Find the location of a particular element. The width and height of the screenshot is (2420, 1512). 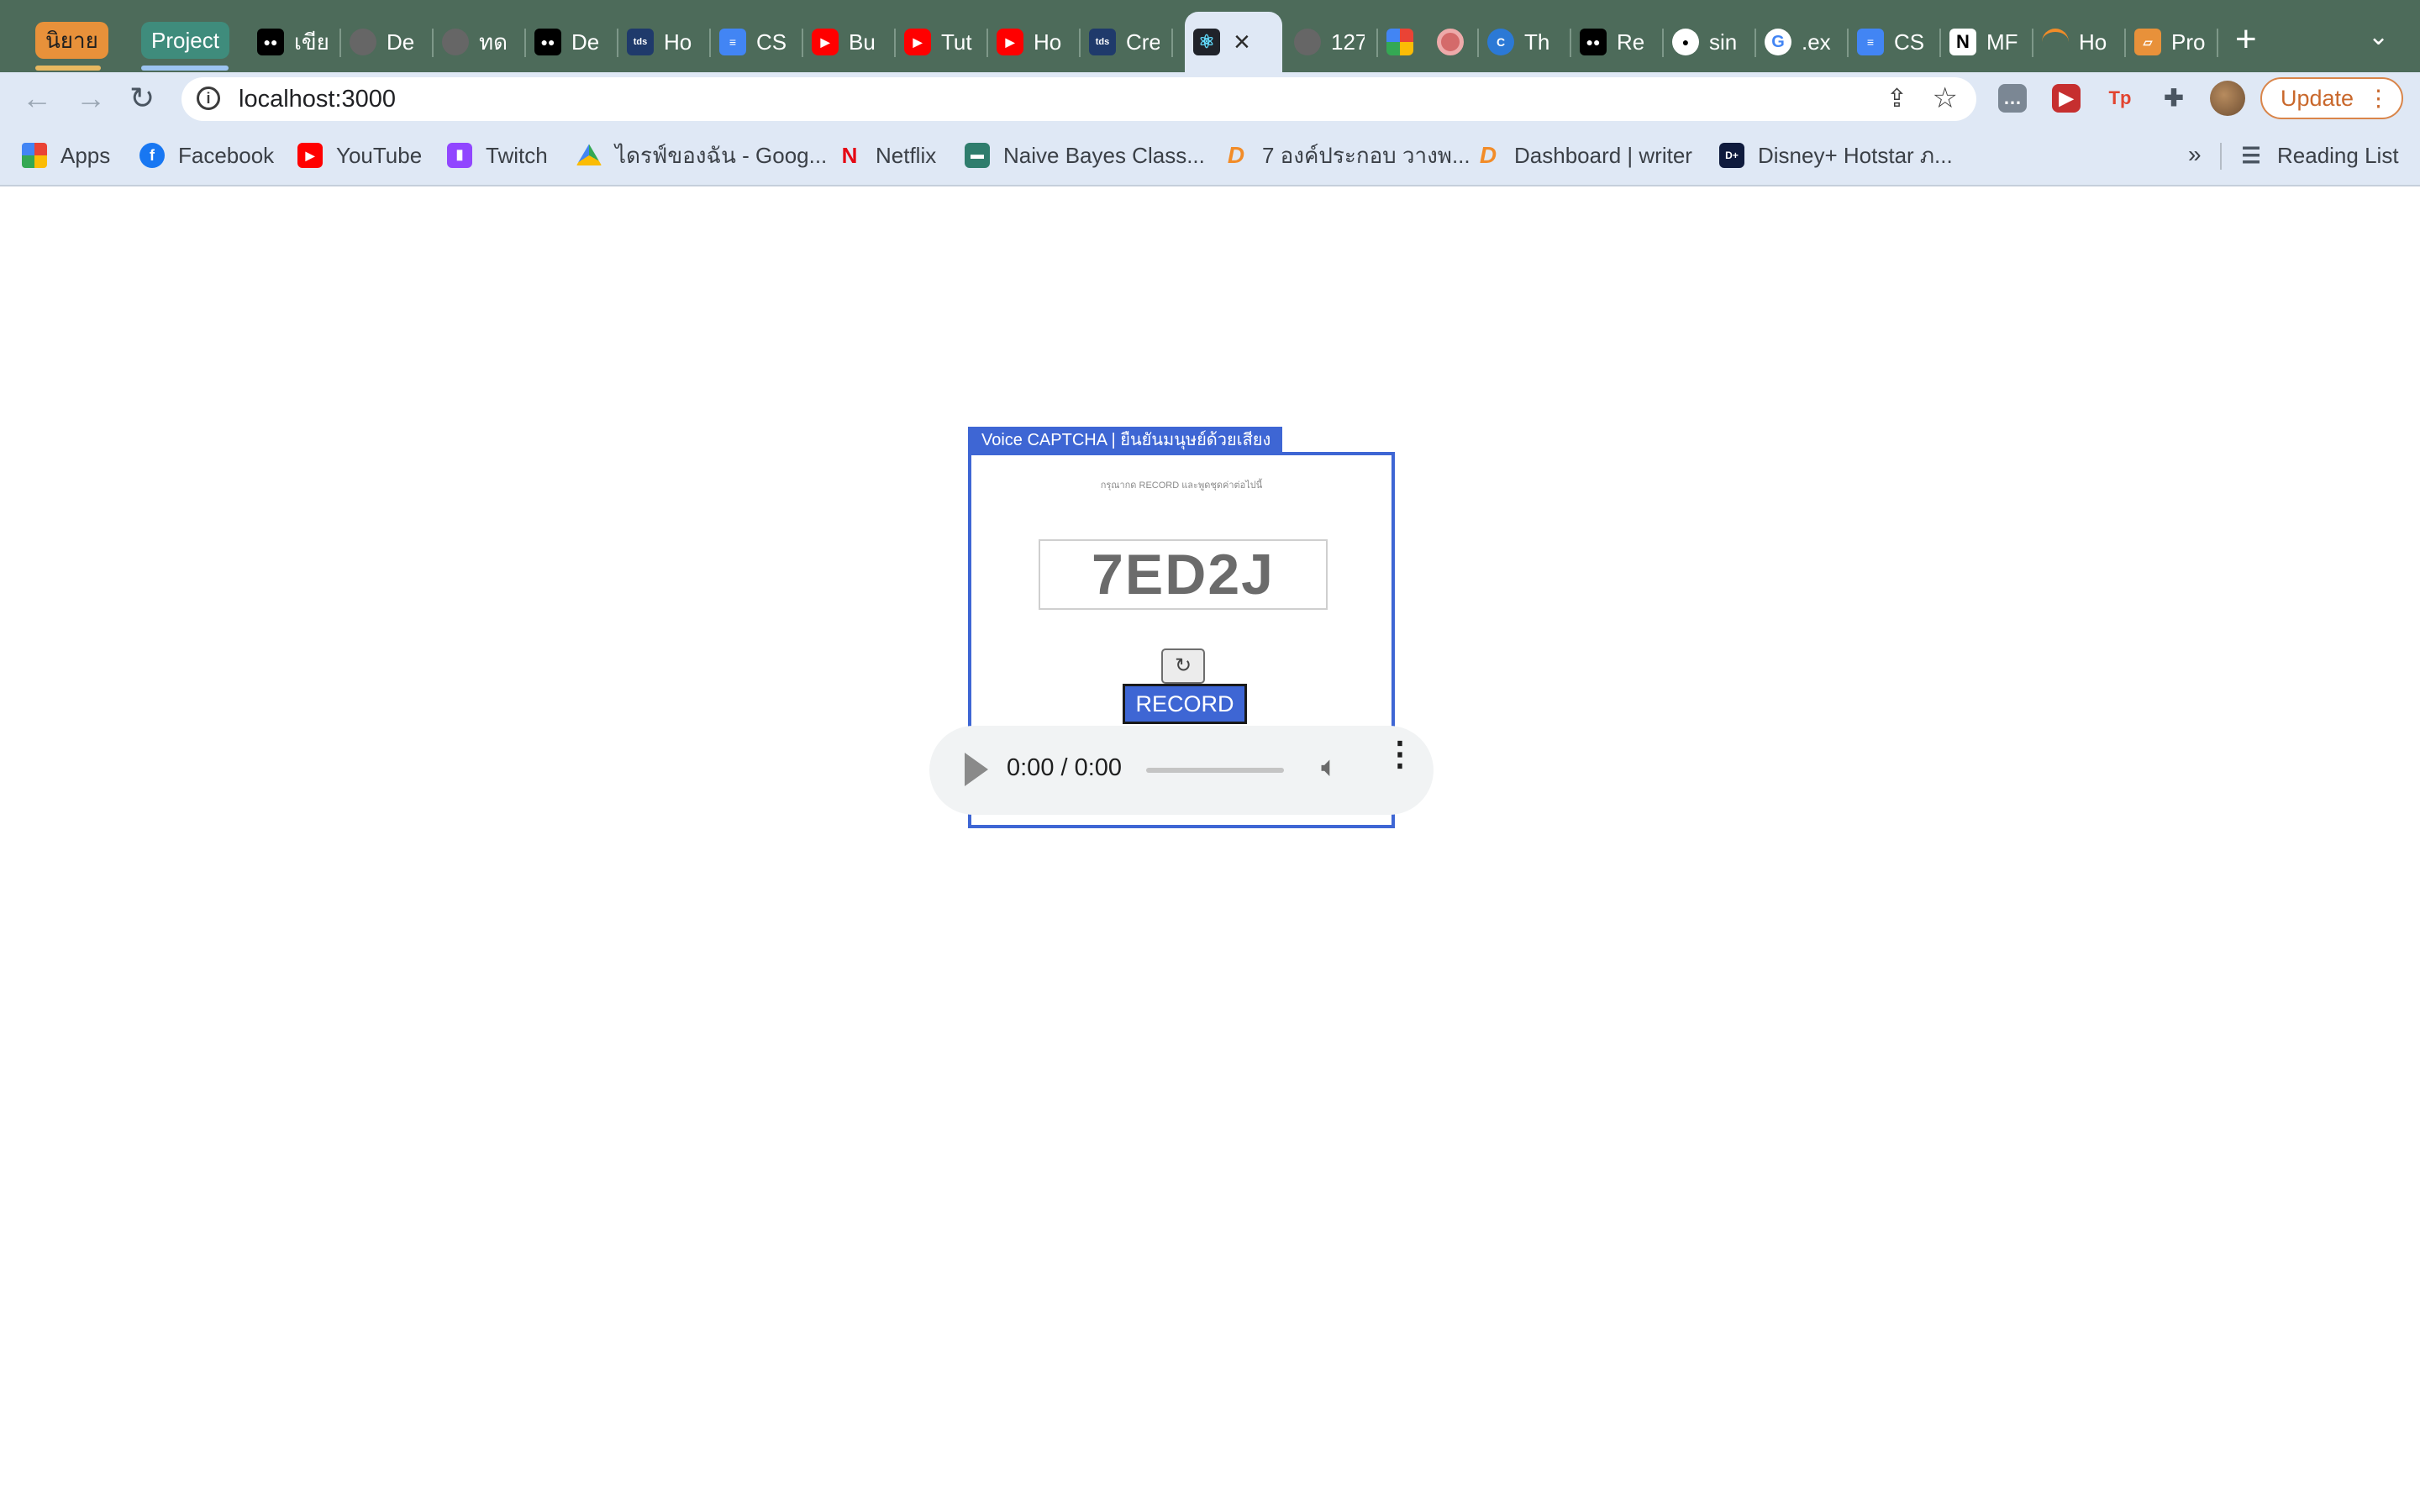

tab-group-project: Project is located at coordinates (185, 40).